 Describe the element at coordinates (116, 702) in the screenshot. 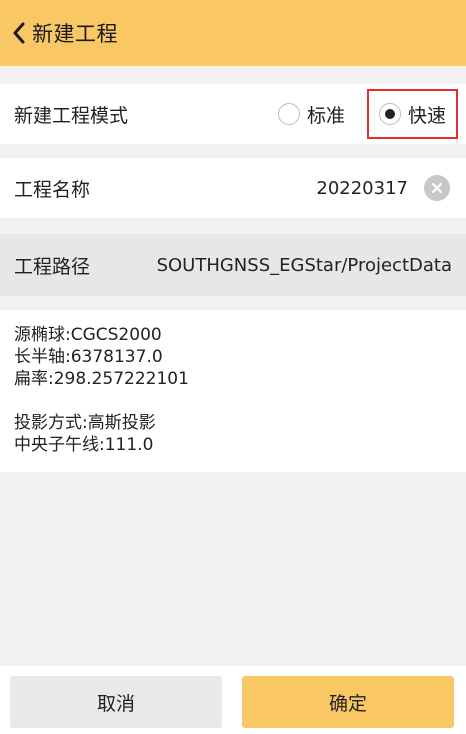

I see `cancel-button: 取消` at that location.